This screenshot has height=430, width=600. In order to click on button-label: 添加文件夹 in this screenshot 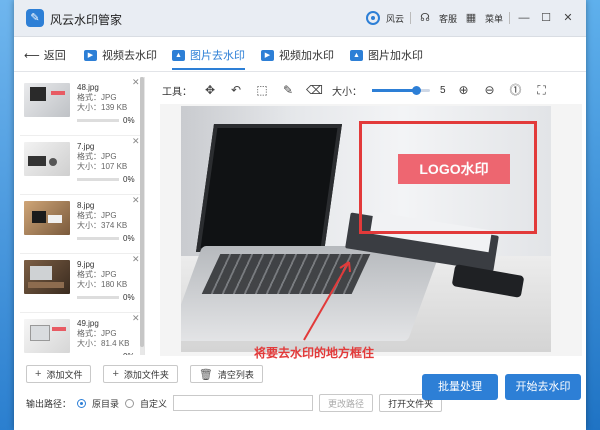, I will do `click(146, 374)`.